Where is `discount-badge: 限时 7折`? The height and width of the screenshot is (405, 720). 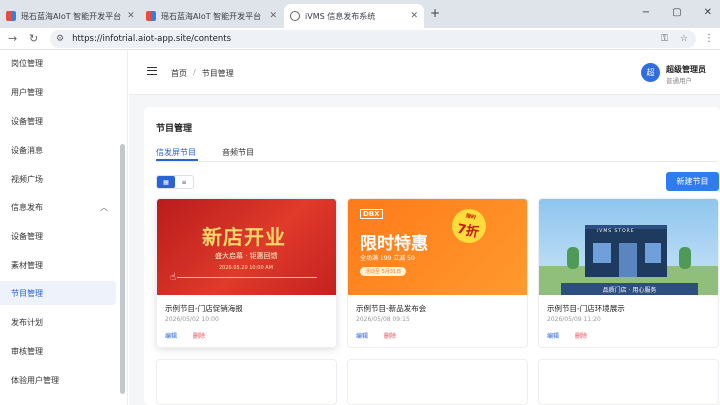
discount-badge: 限时 7折 is located at coordinates (469, 226).